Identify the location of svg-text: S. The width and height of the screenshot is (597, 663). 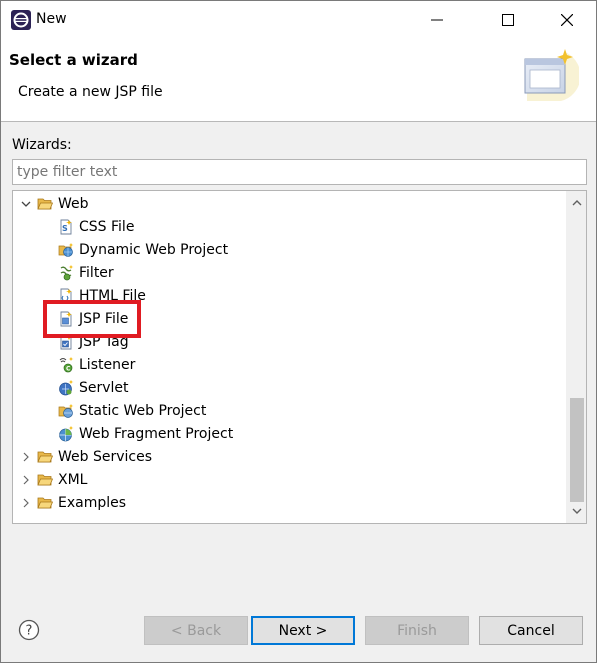
(65, 228).